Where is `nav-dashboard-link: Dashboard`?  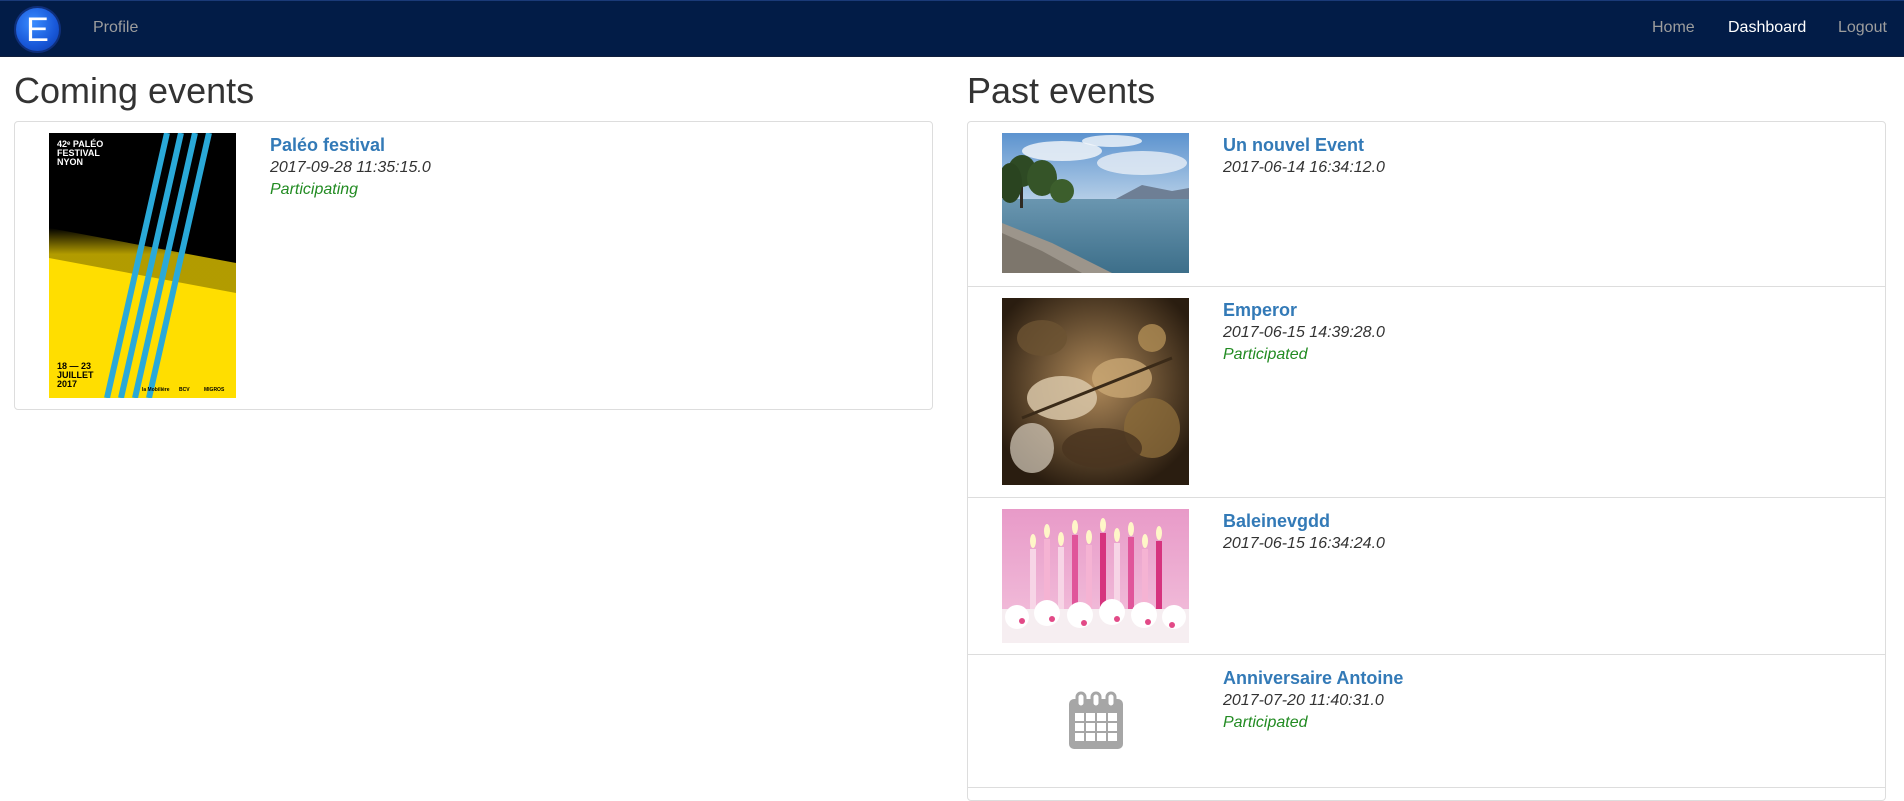
nav-dashboard-link: Dashboard is located at coordinates (1767, 28).